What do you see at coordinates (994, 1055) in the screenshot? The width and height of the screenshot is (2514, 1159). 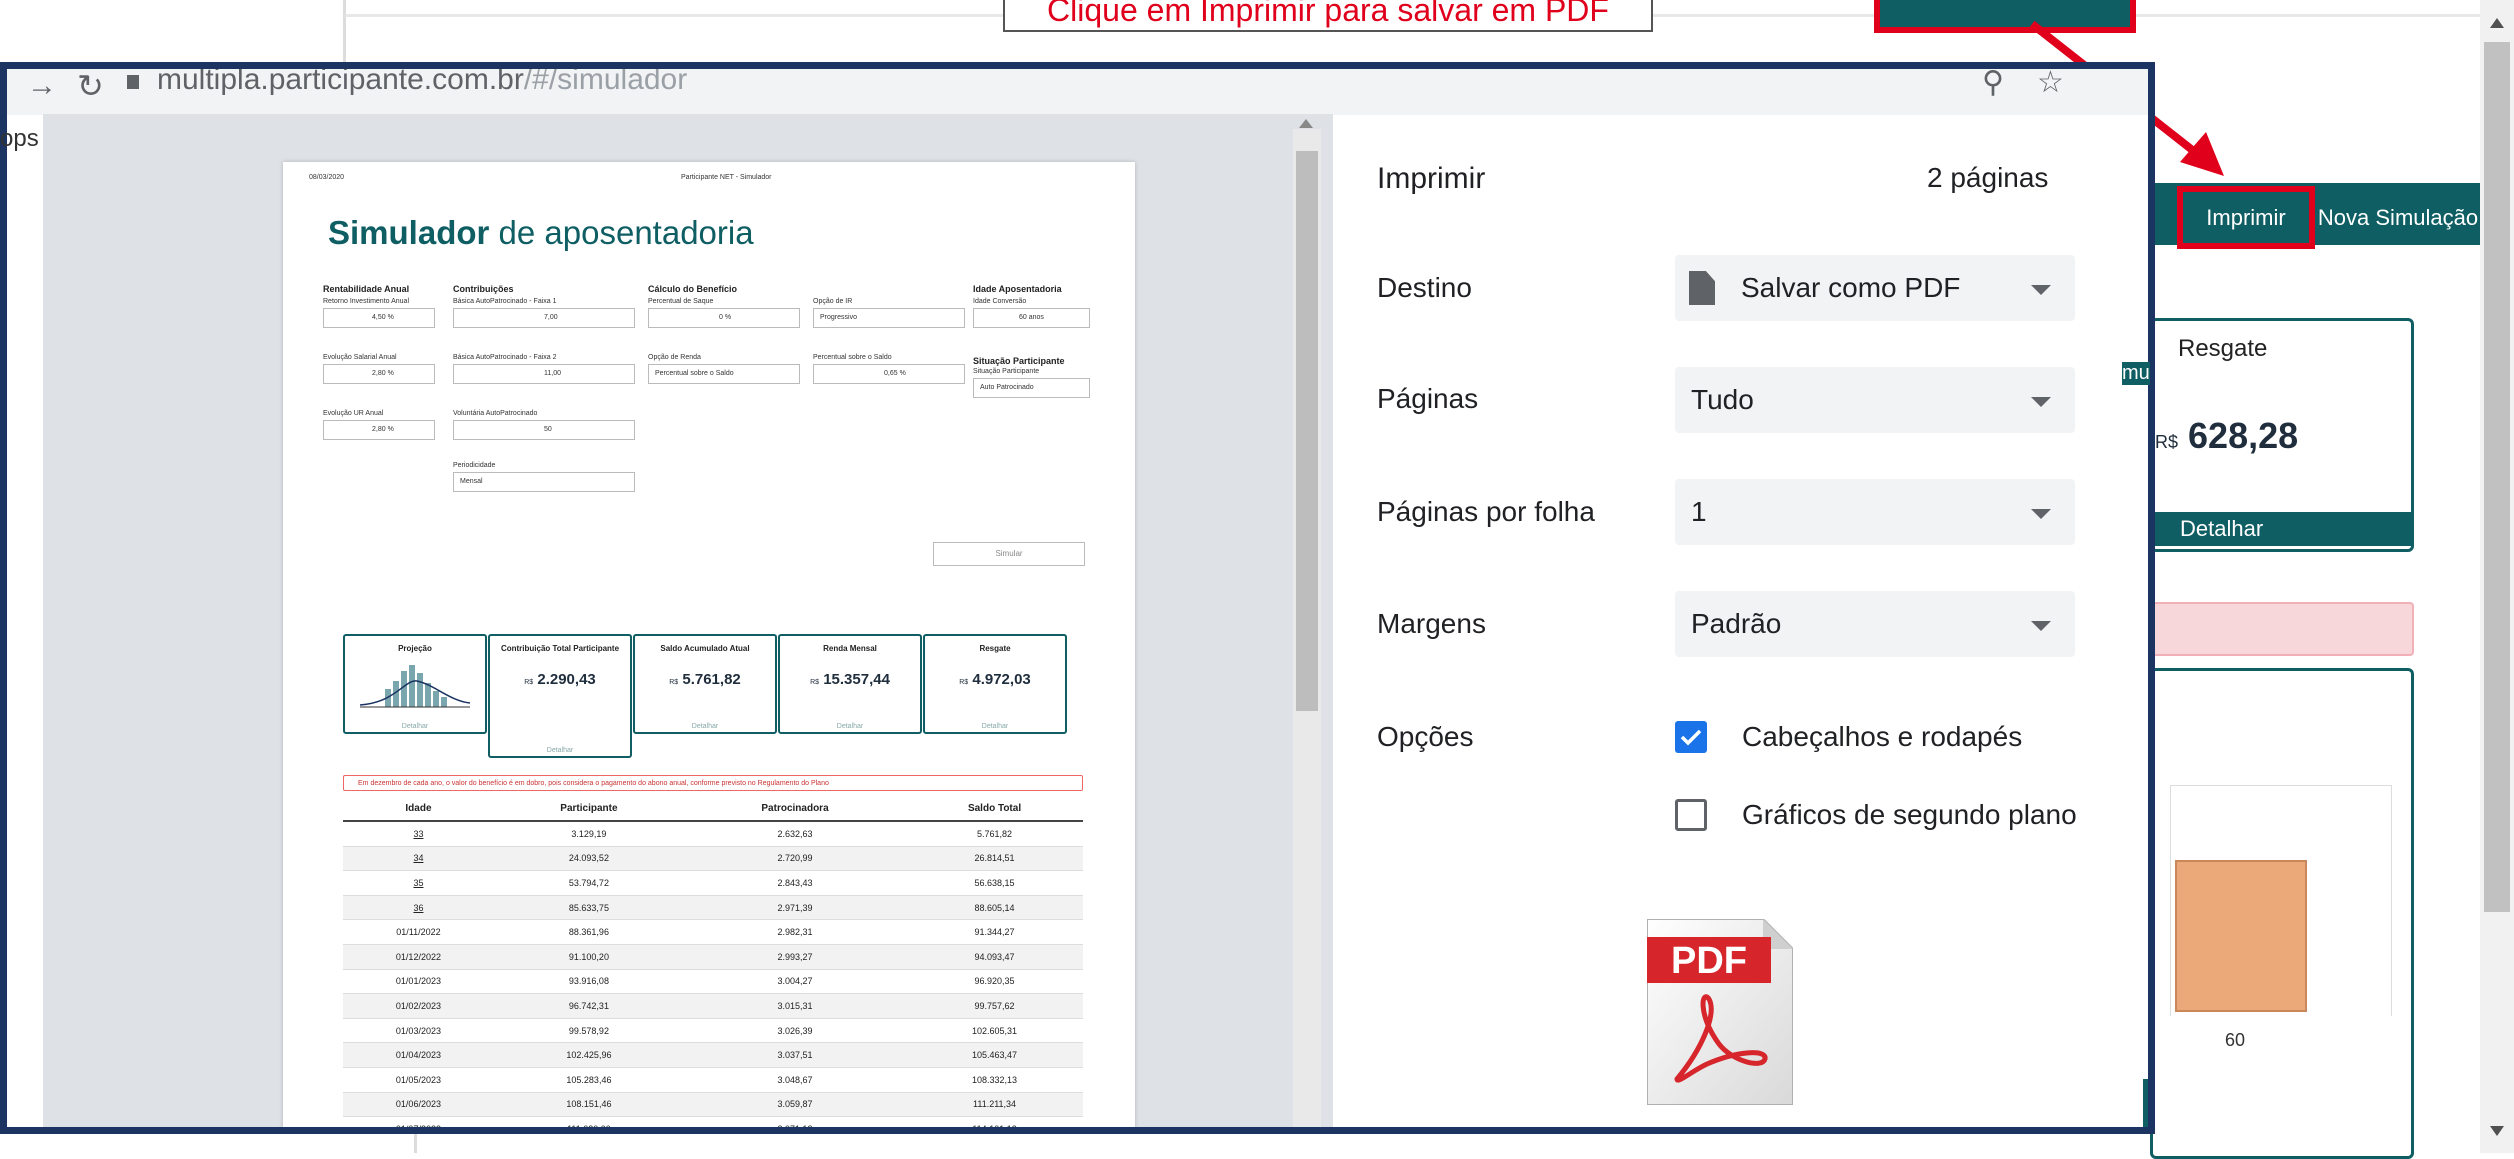 I see `table-cell: 105.463,47` at bounding box center [994, 1055].